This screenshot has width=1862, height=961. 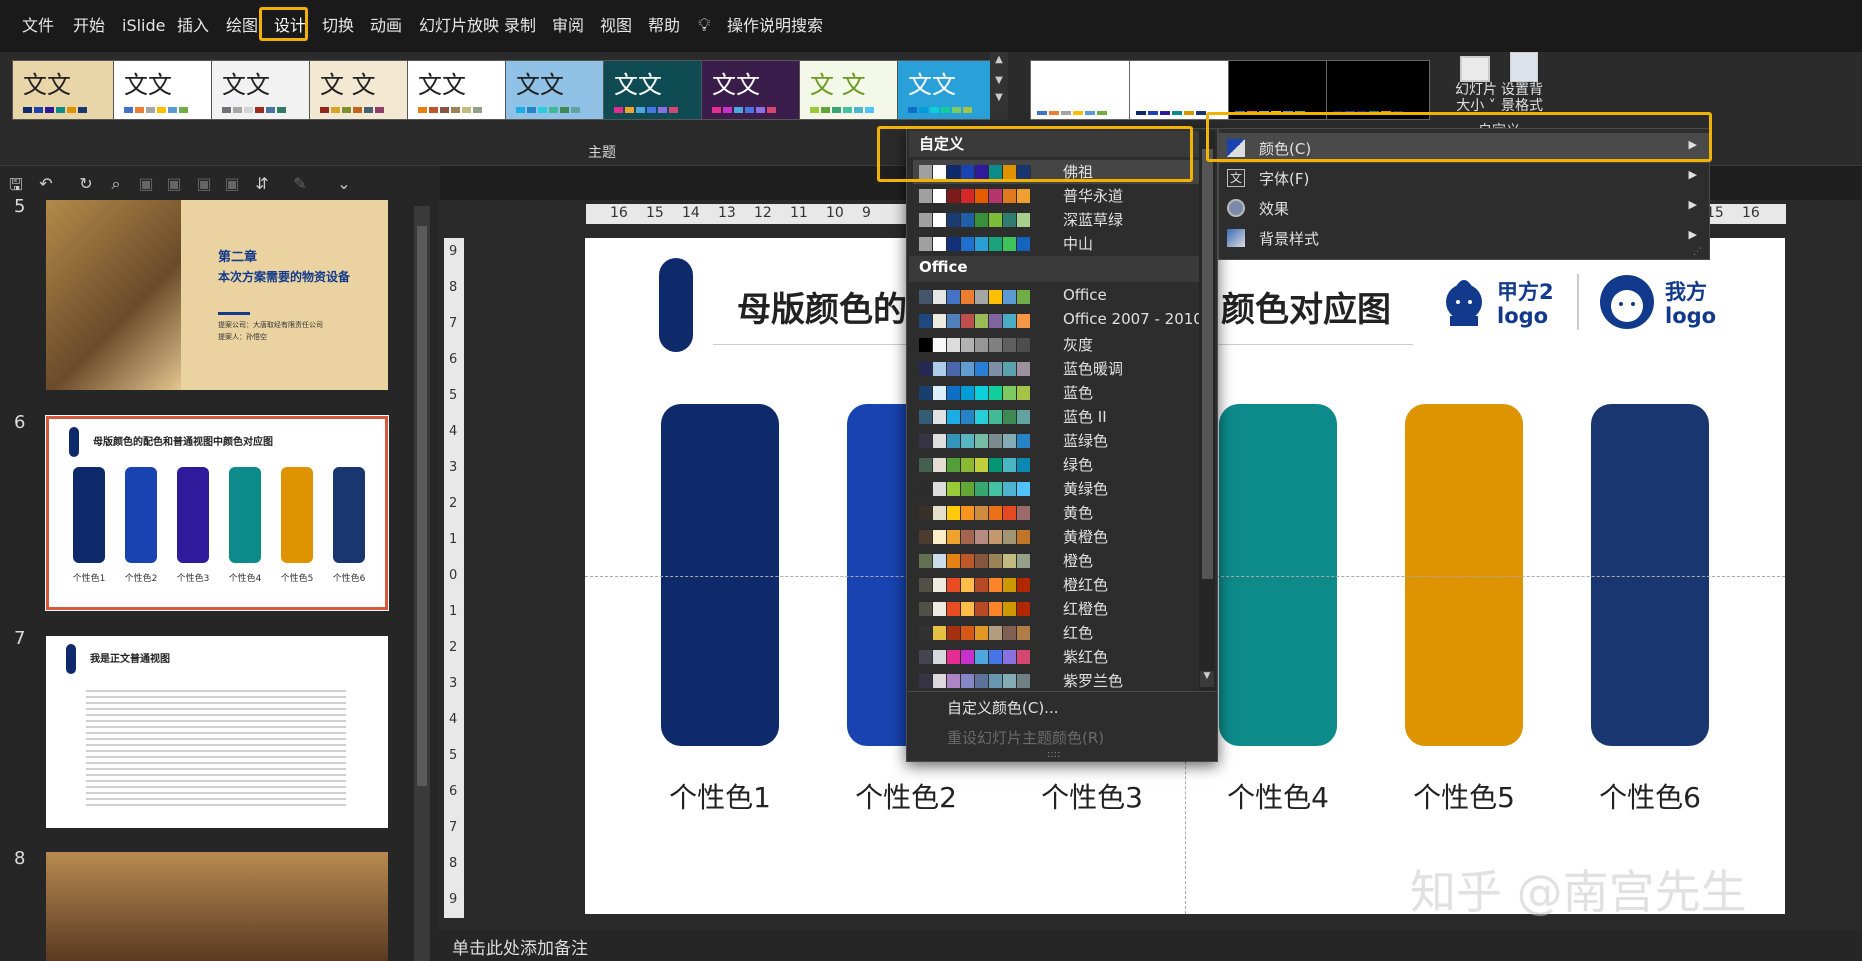 I want to click on undo-icon: ↶, so click(x=46, y=183).